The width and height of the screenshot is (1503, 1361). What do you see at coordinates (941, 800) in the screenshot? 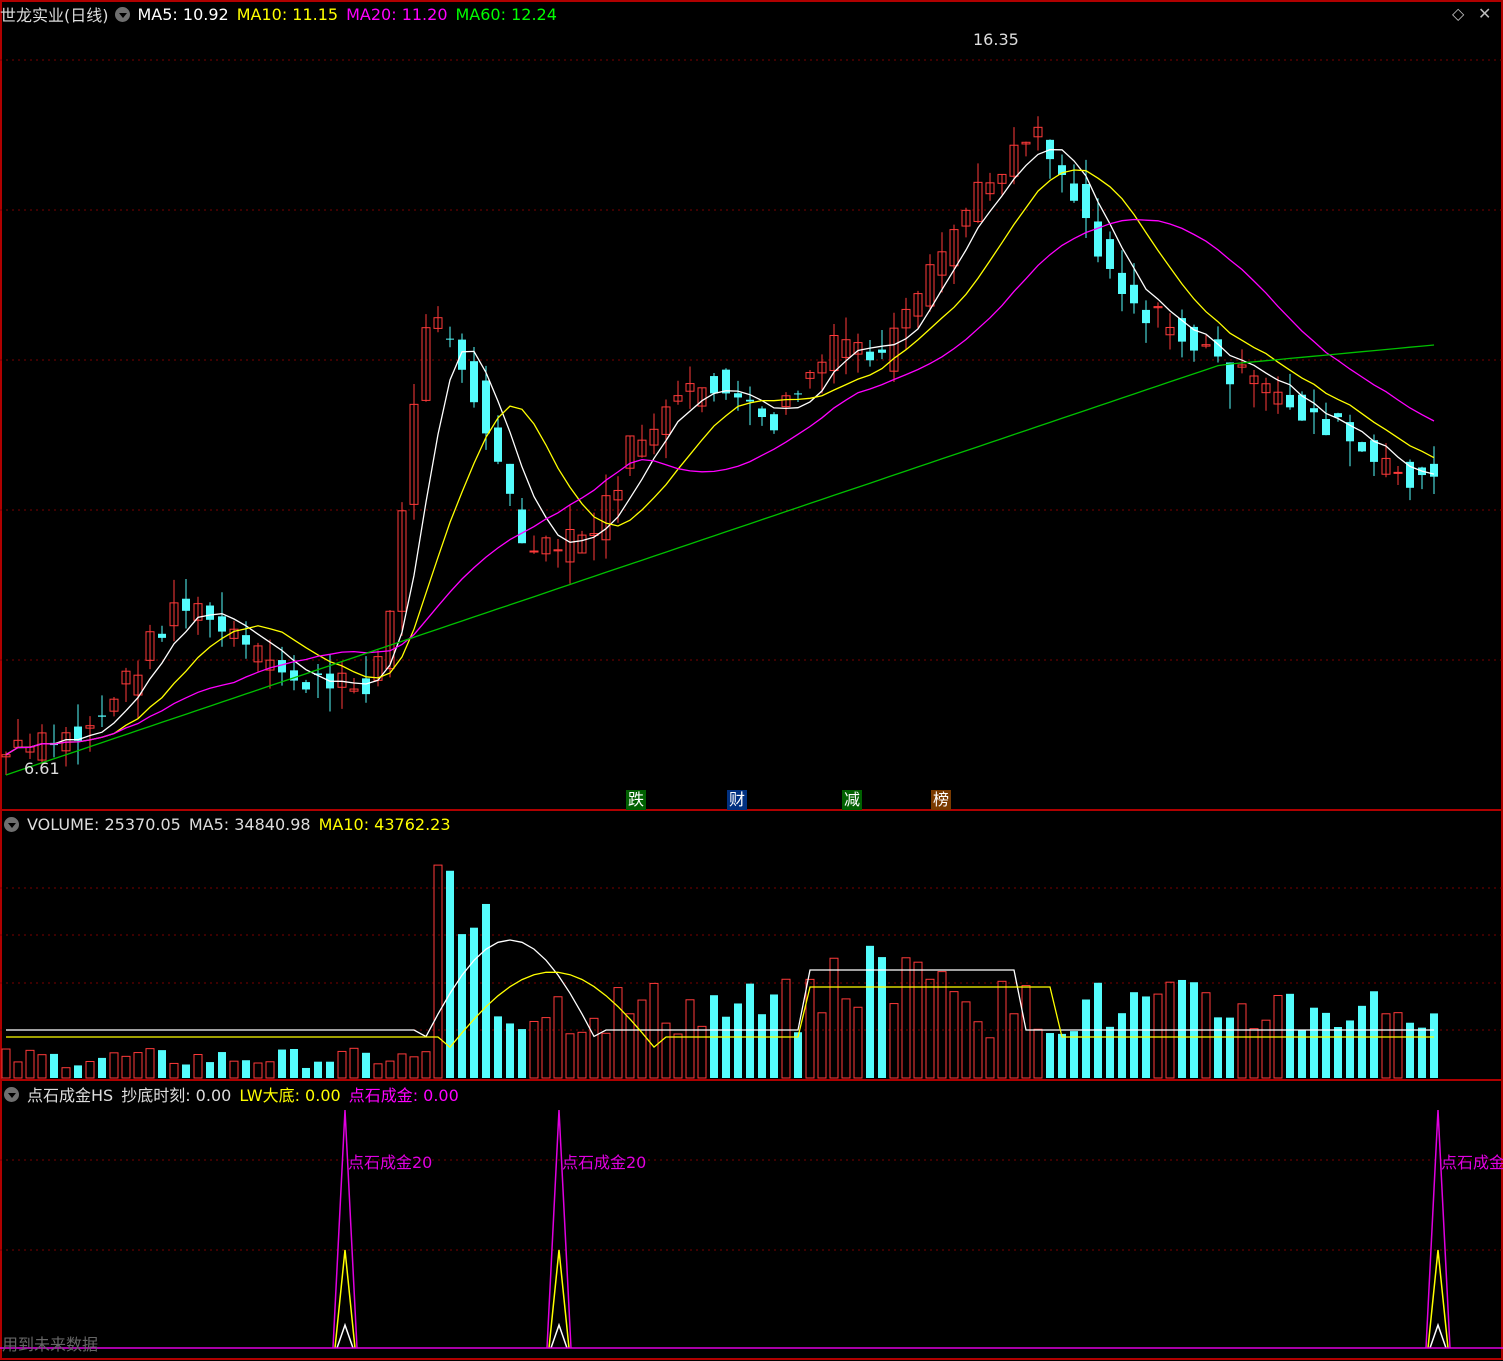
I see `event-marker: 榜` at bounding box center [941, 800].